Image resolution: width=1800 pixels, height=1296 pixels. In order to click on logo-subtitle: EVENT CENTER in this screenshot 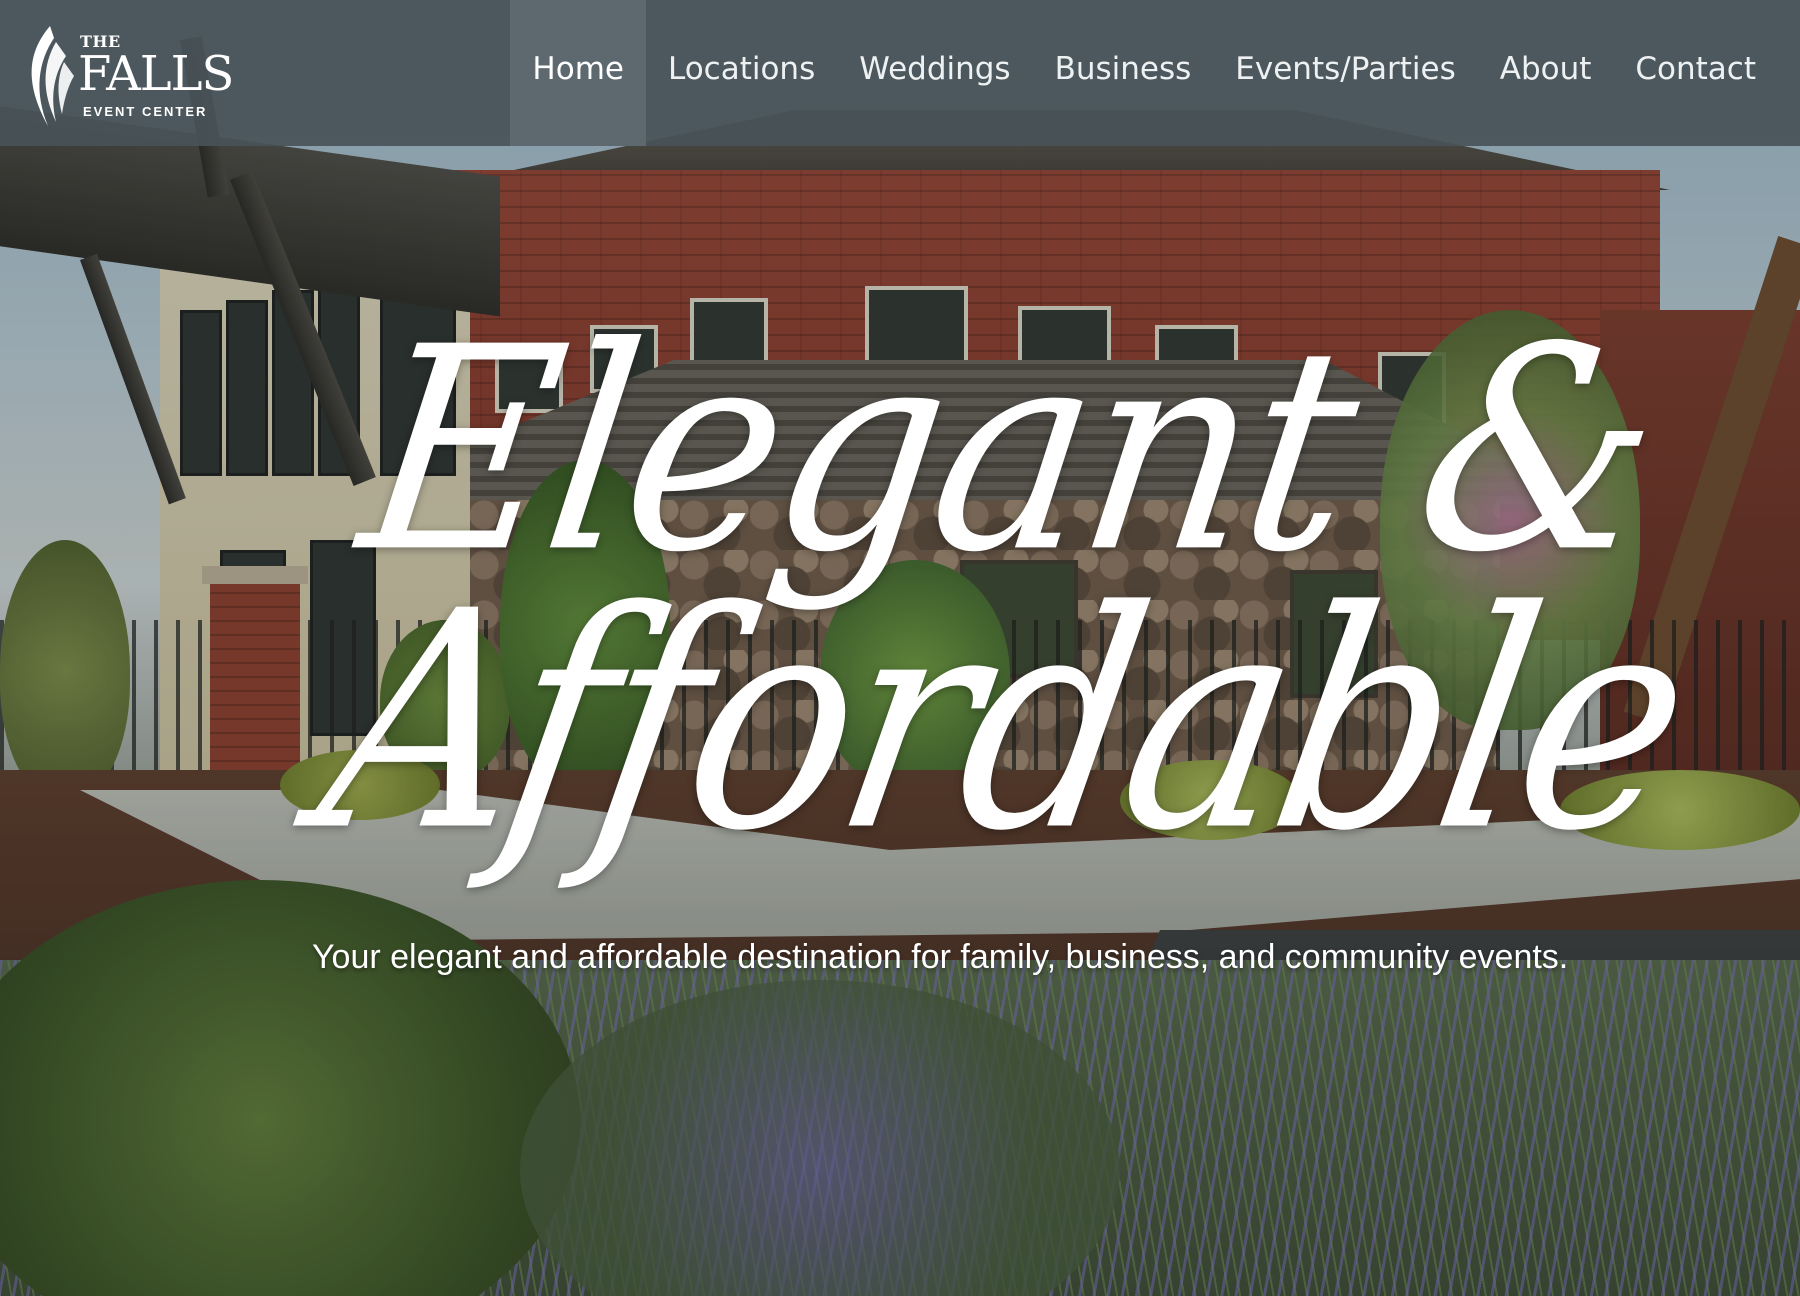, I will do `click(145, 111)`.